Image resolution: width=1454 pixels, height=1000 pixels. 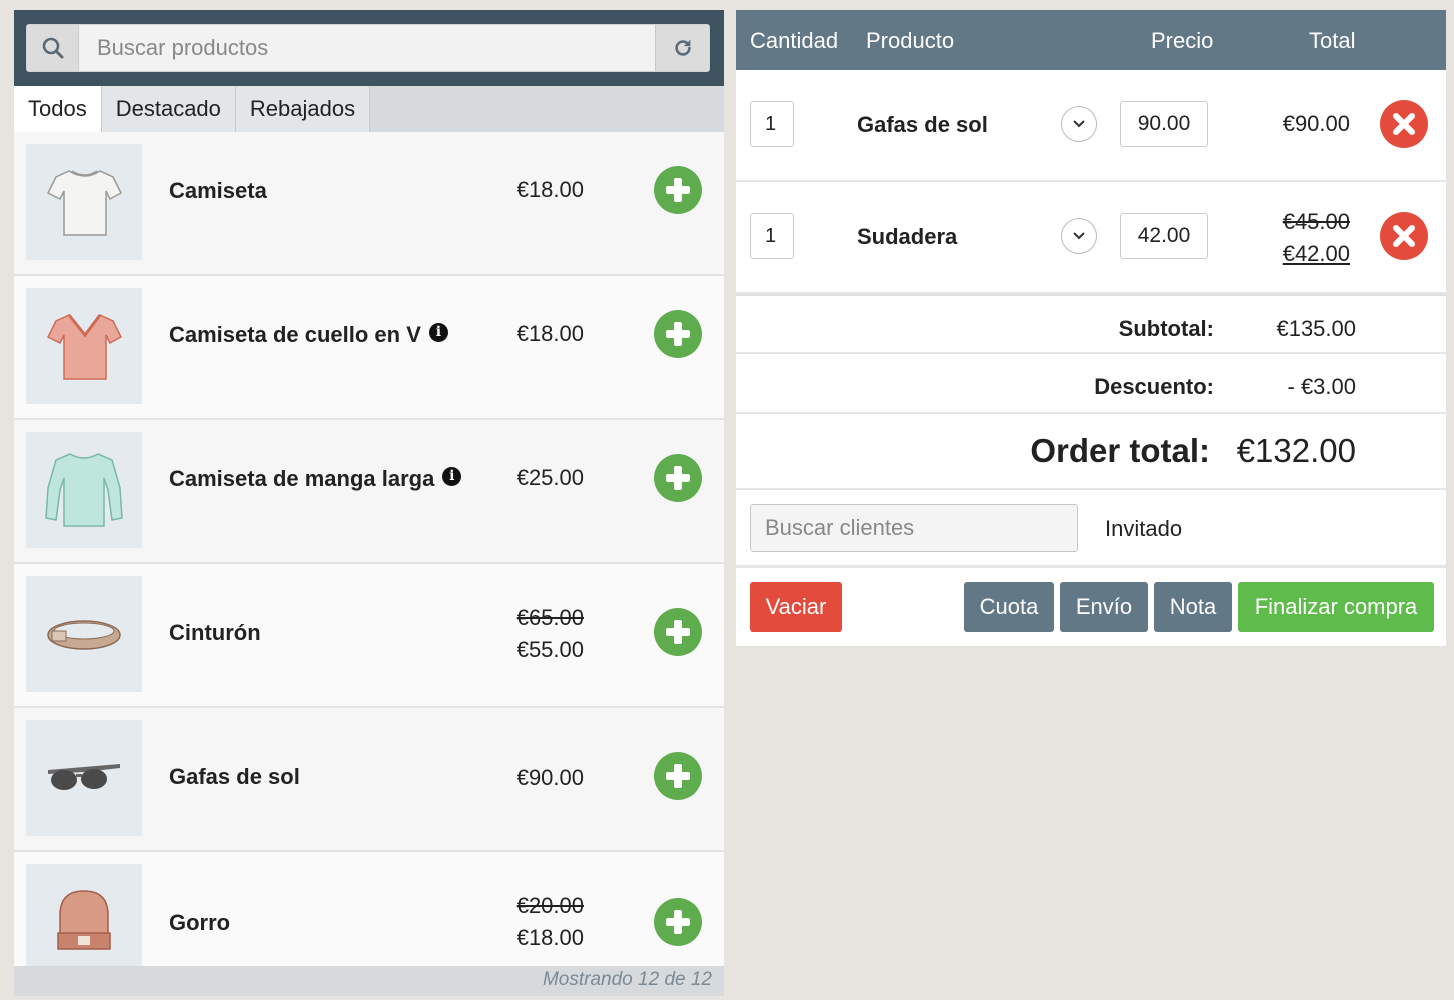 I want to click on tab-todos: Todos, so click(x=58, y=109).